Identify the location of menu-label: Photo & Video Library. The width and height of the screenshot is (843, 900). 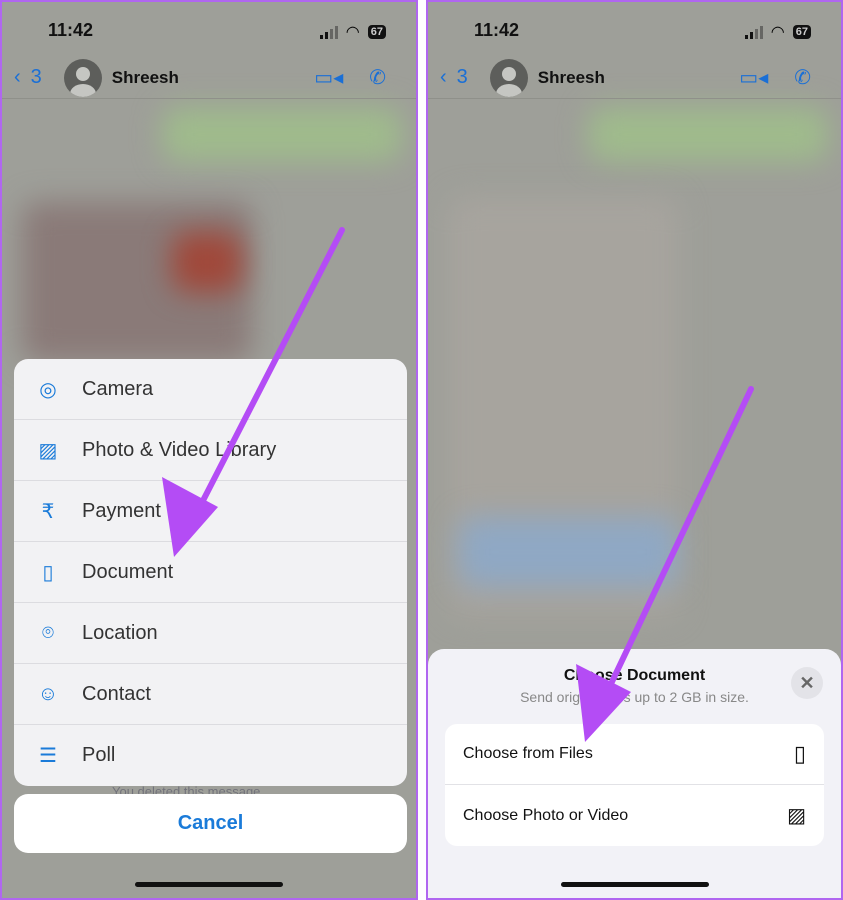
(179, 449).